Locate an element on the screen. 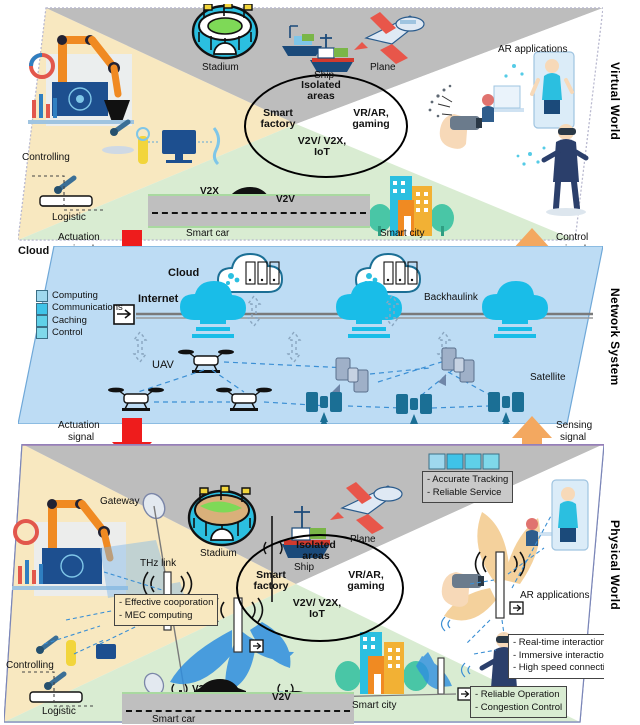 The width and height of the screenshot is (640, 725). physical-smart-city-label: Smart city is located at coordinates (374, 705).